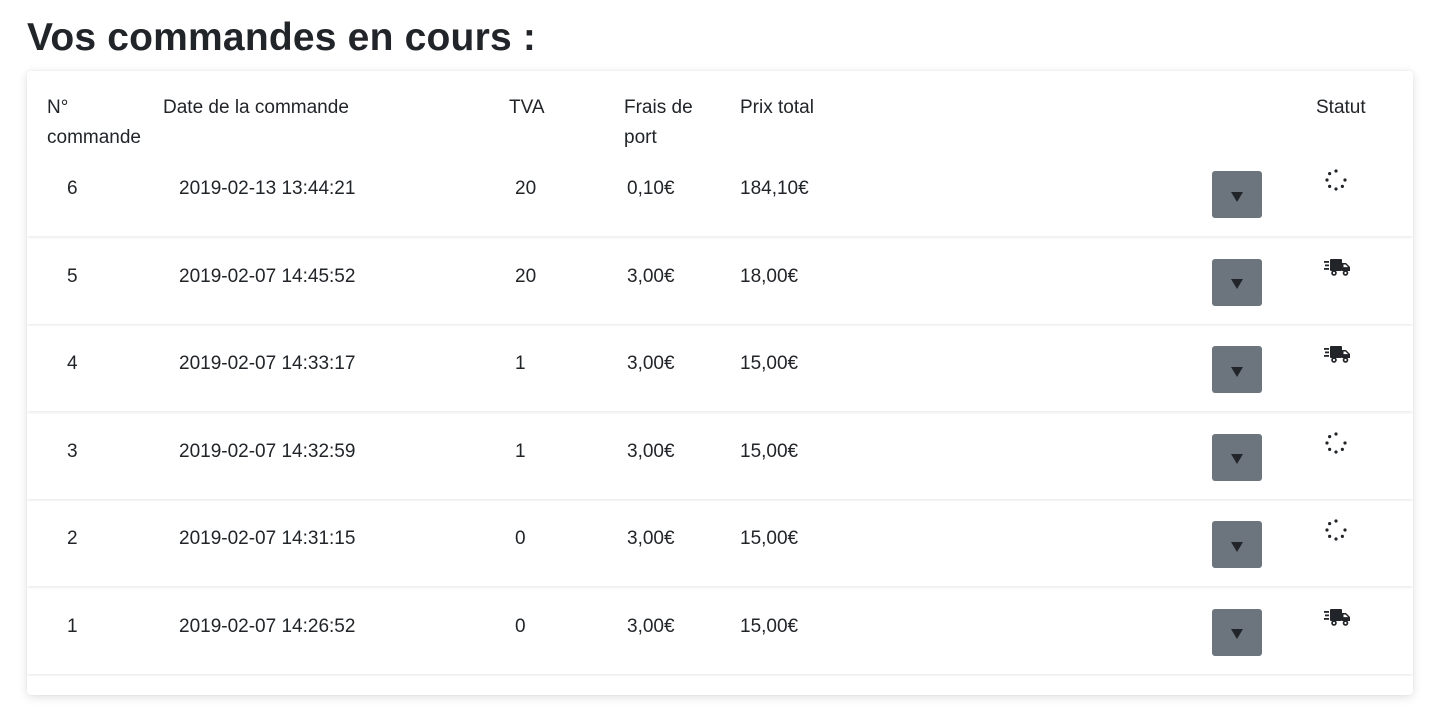  Describe the element at coordinates (720, 631) in the screenshot. I see `table-row: 1 2019-02-07 14:26:52 0 3,00€ 15,00€` at that location.